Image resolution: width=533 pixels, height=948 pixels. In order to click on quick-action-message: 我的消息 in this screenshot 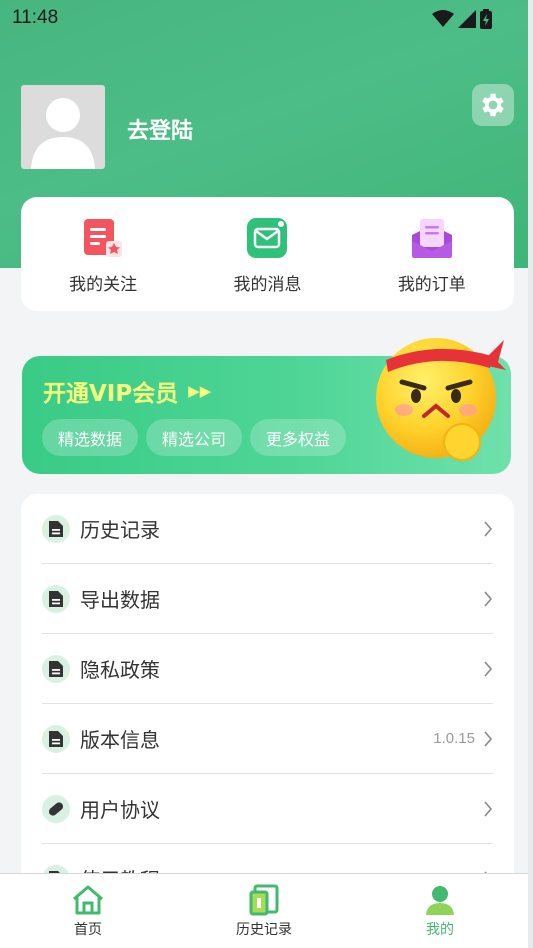, I will do `click(267, 254)`.